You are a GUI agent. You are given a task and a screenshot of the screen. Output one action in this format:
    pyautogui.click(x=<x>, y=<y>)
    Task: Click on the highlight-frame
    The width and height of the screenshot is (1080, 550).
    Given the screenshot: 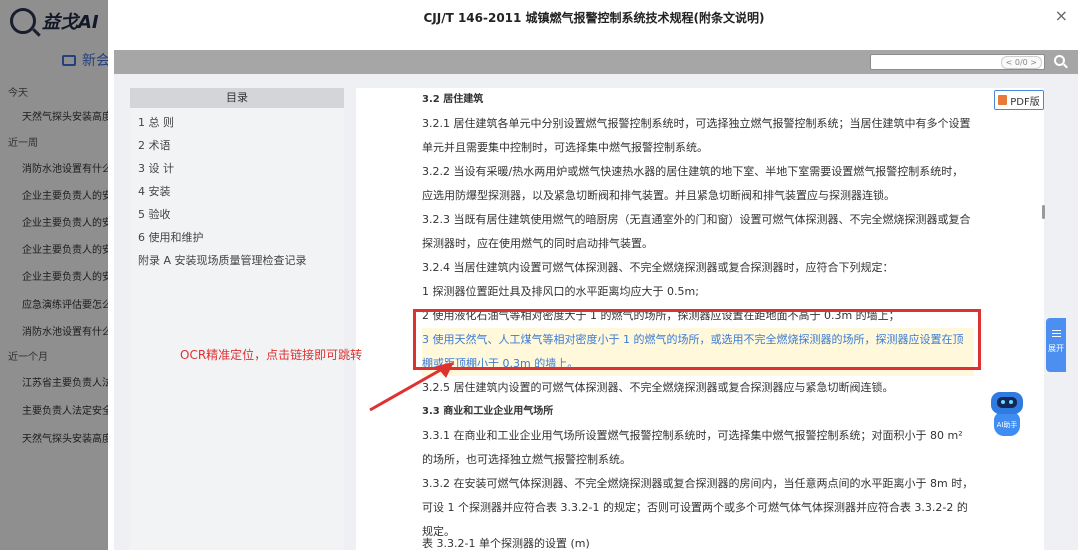 What is the action you would take?
    pyautogui.click(x=697, y=339)
    